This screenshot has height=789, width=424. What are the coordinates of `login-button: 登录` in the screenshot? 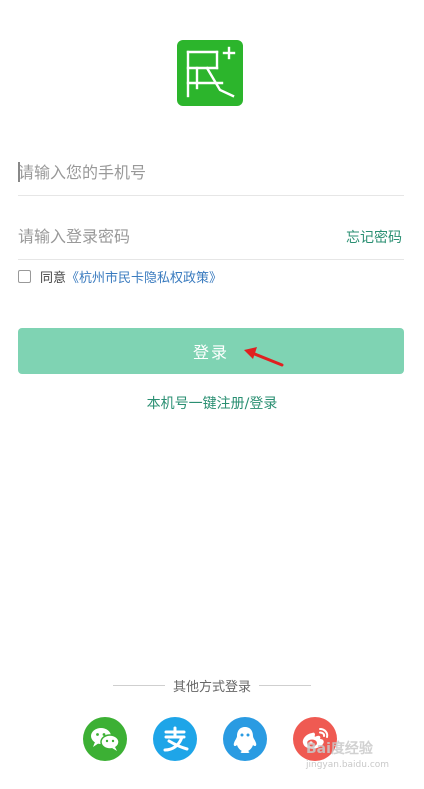 It's located at (211, 351).